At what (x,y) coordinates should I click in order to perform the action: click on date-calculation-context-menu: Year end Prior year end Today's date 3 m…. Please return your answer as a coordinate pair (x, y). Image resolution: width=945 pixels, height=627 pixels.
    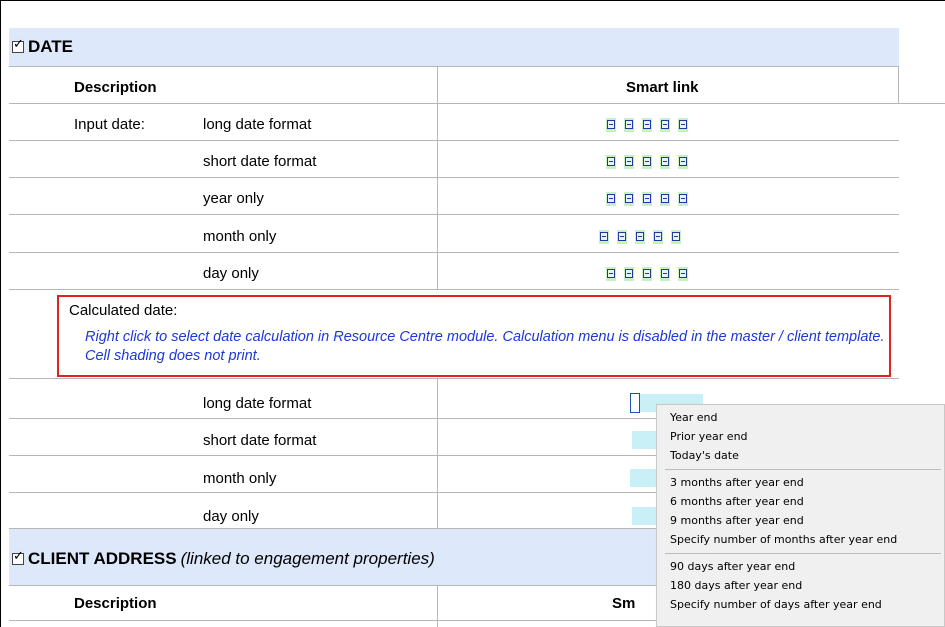
    Looking at the image, I should click on (800, 515).